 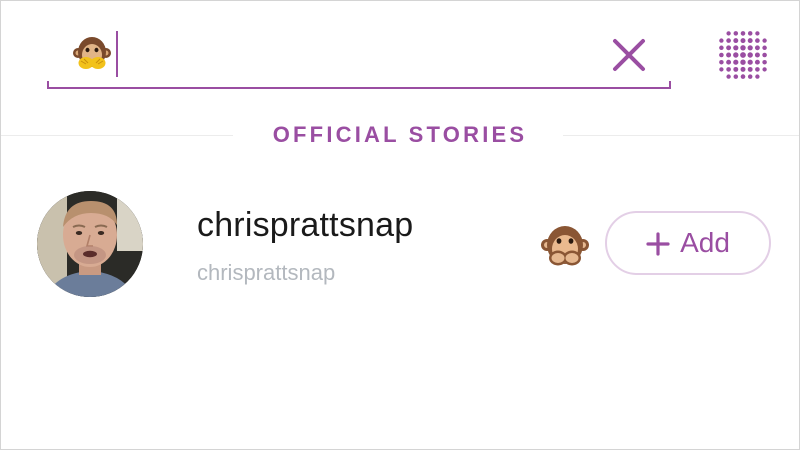 I want to click on username: chrisprattsnap, so click(x=266, y=272).